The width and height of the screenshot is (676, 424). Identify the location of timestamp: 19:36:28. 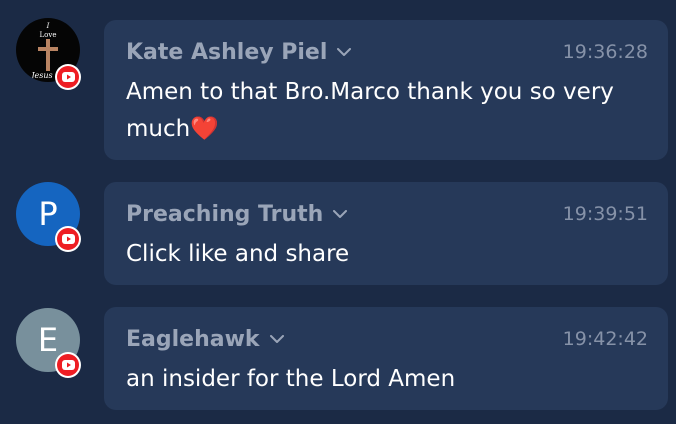
(605, 52).